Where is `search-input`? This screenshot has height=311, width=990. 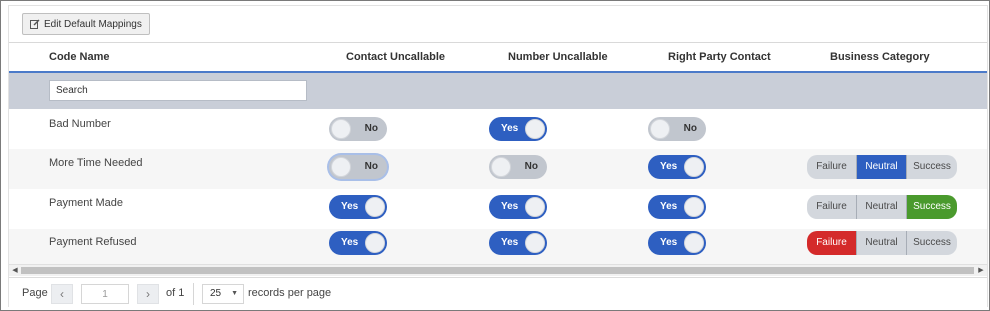 search-input is located at coordinates (178, 90).